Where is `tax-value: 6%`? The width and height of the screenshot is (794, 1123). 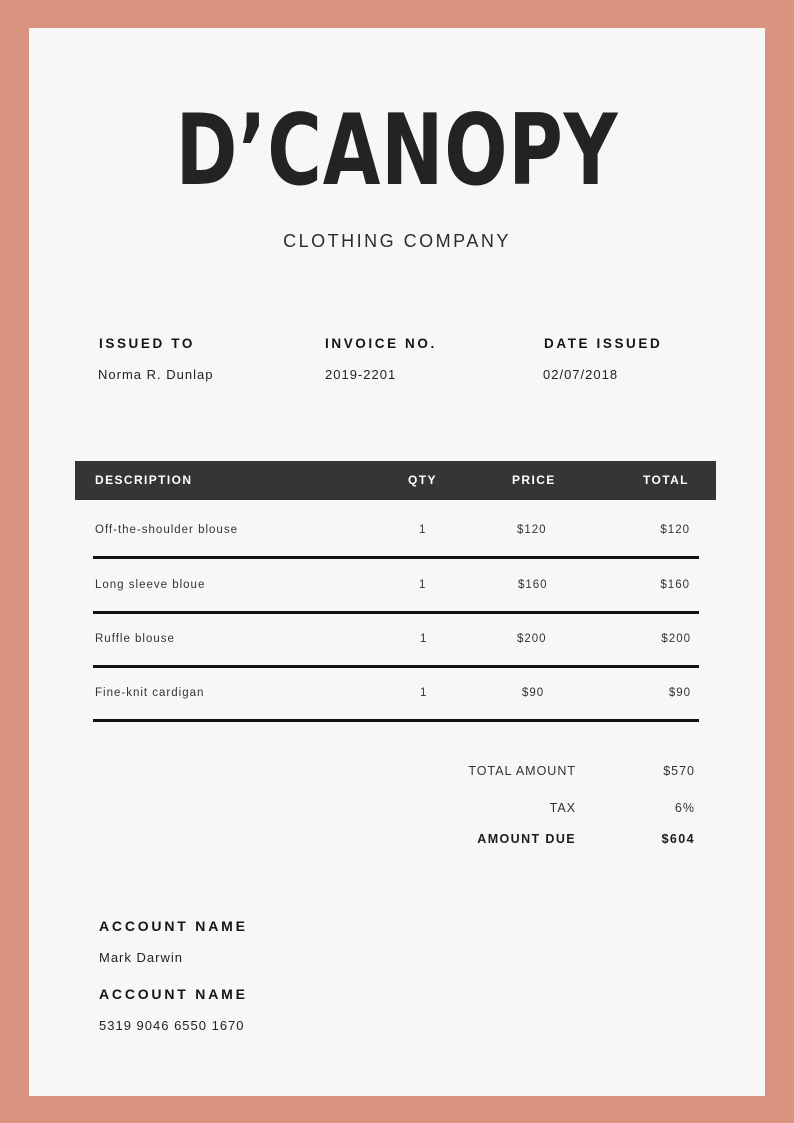
tax-value: 6% is located at coordinates (684, 808).